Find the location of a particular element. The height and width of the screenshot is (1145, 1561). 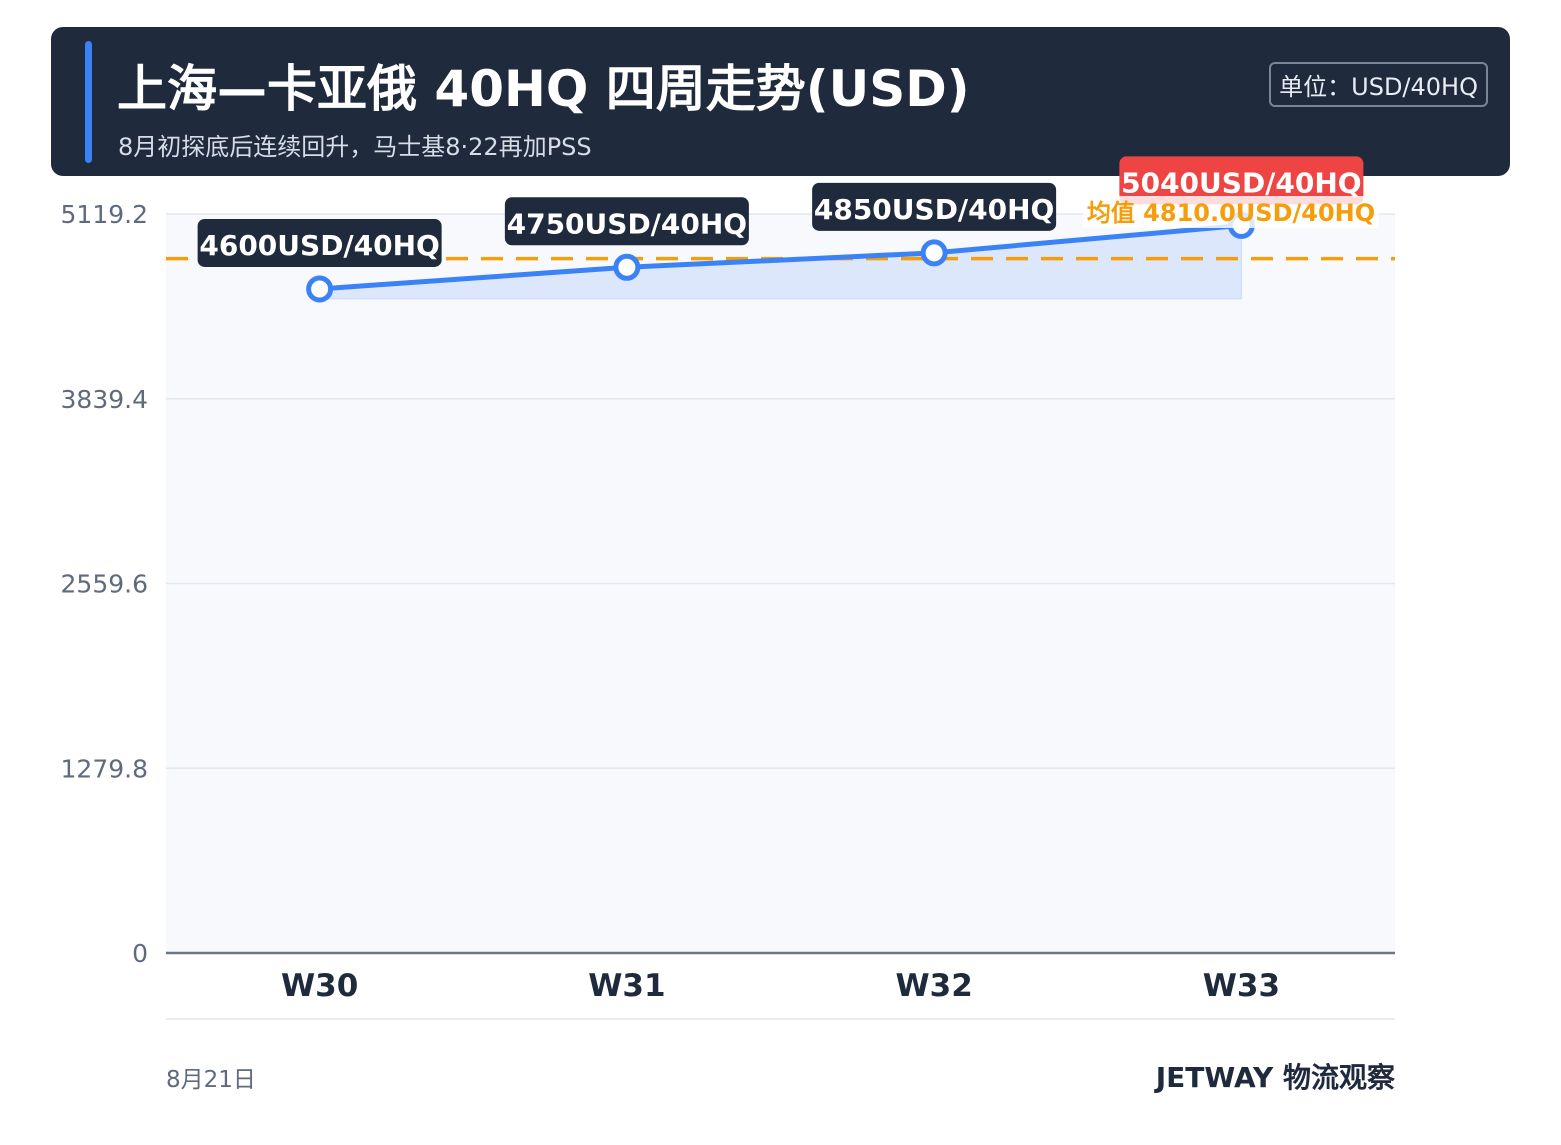

y-tick-label: 0 is located at coordinates (140, 953).